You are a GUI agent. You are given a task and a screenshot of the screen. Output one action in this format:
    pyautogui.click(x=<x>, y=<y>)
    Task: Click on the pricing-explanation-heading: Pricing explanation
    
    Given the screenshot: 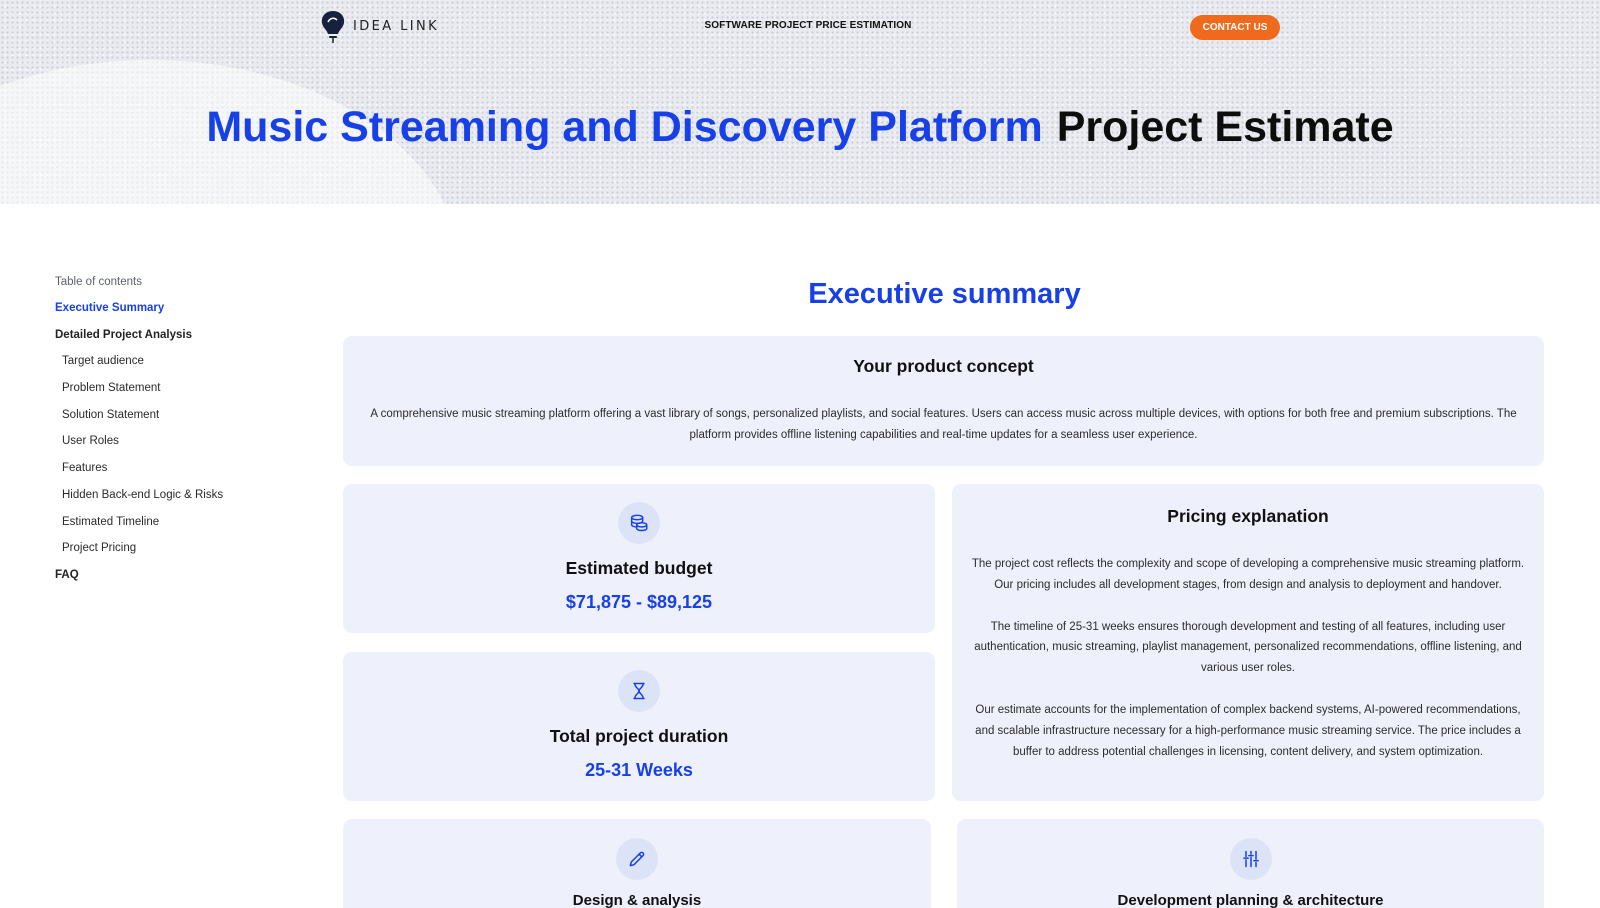 What is the action you would take?
    pyautogui.click(x=1248, y=516)
    